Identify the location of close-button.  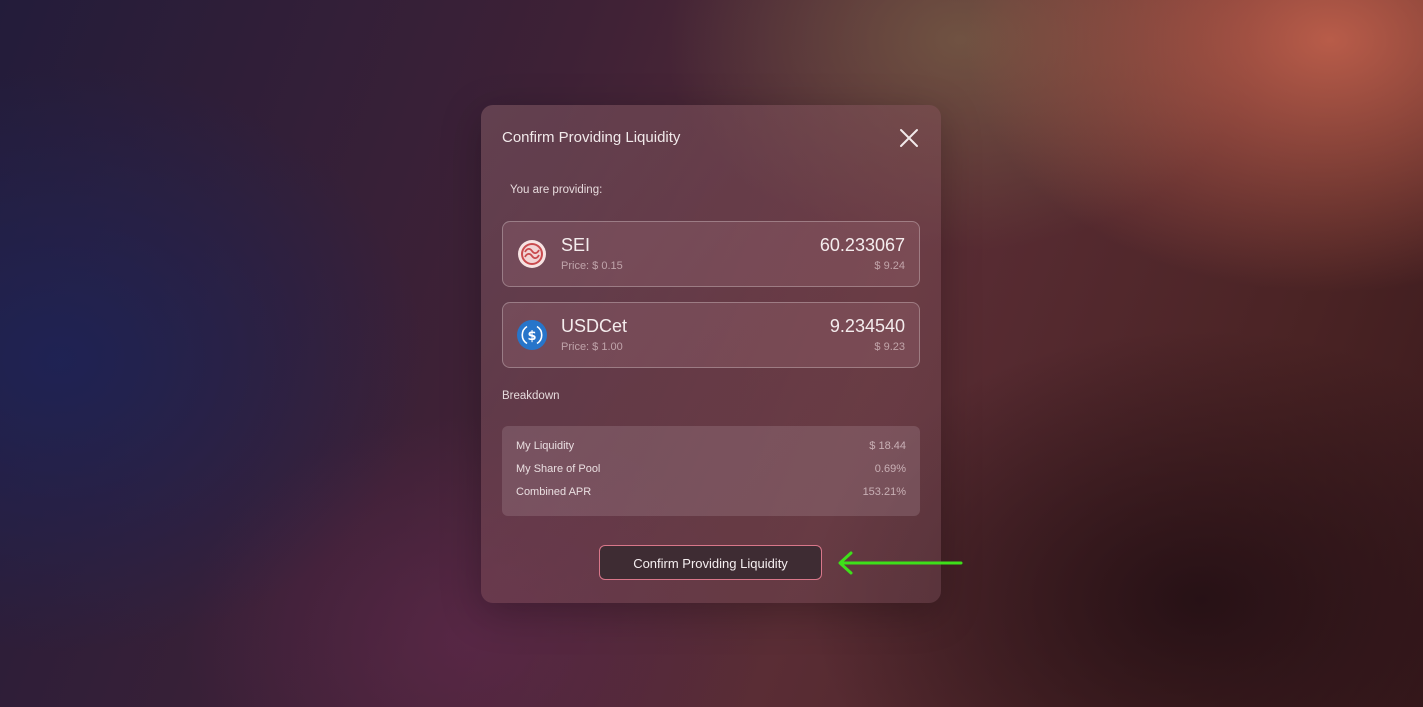
(909, 138).